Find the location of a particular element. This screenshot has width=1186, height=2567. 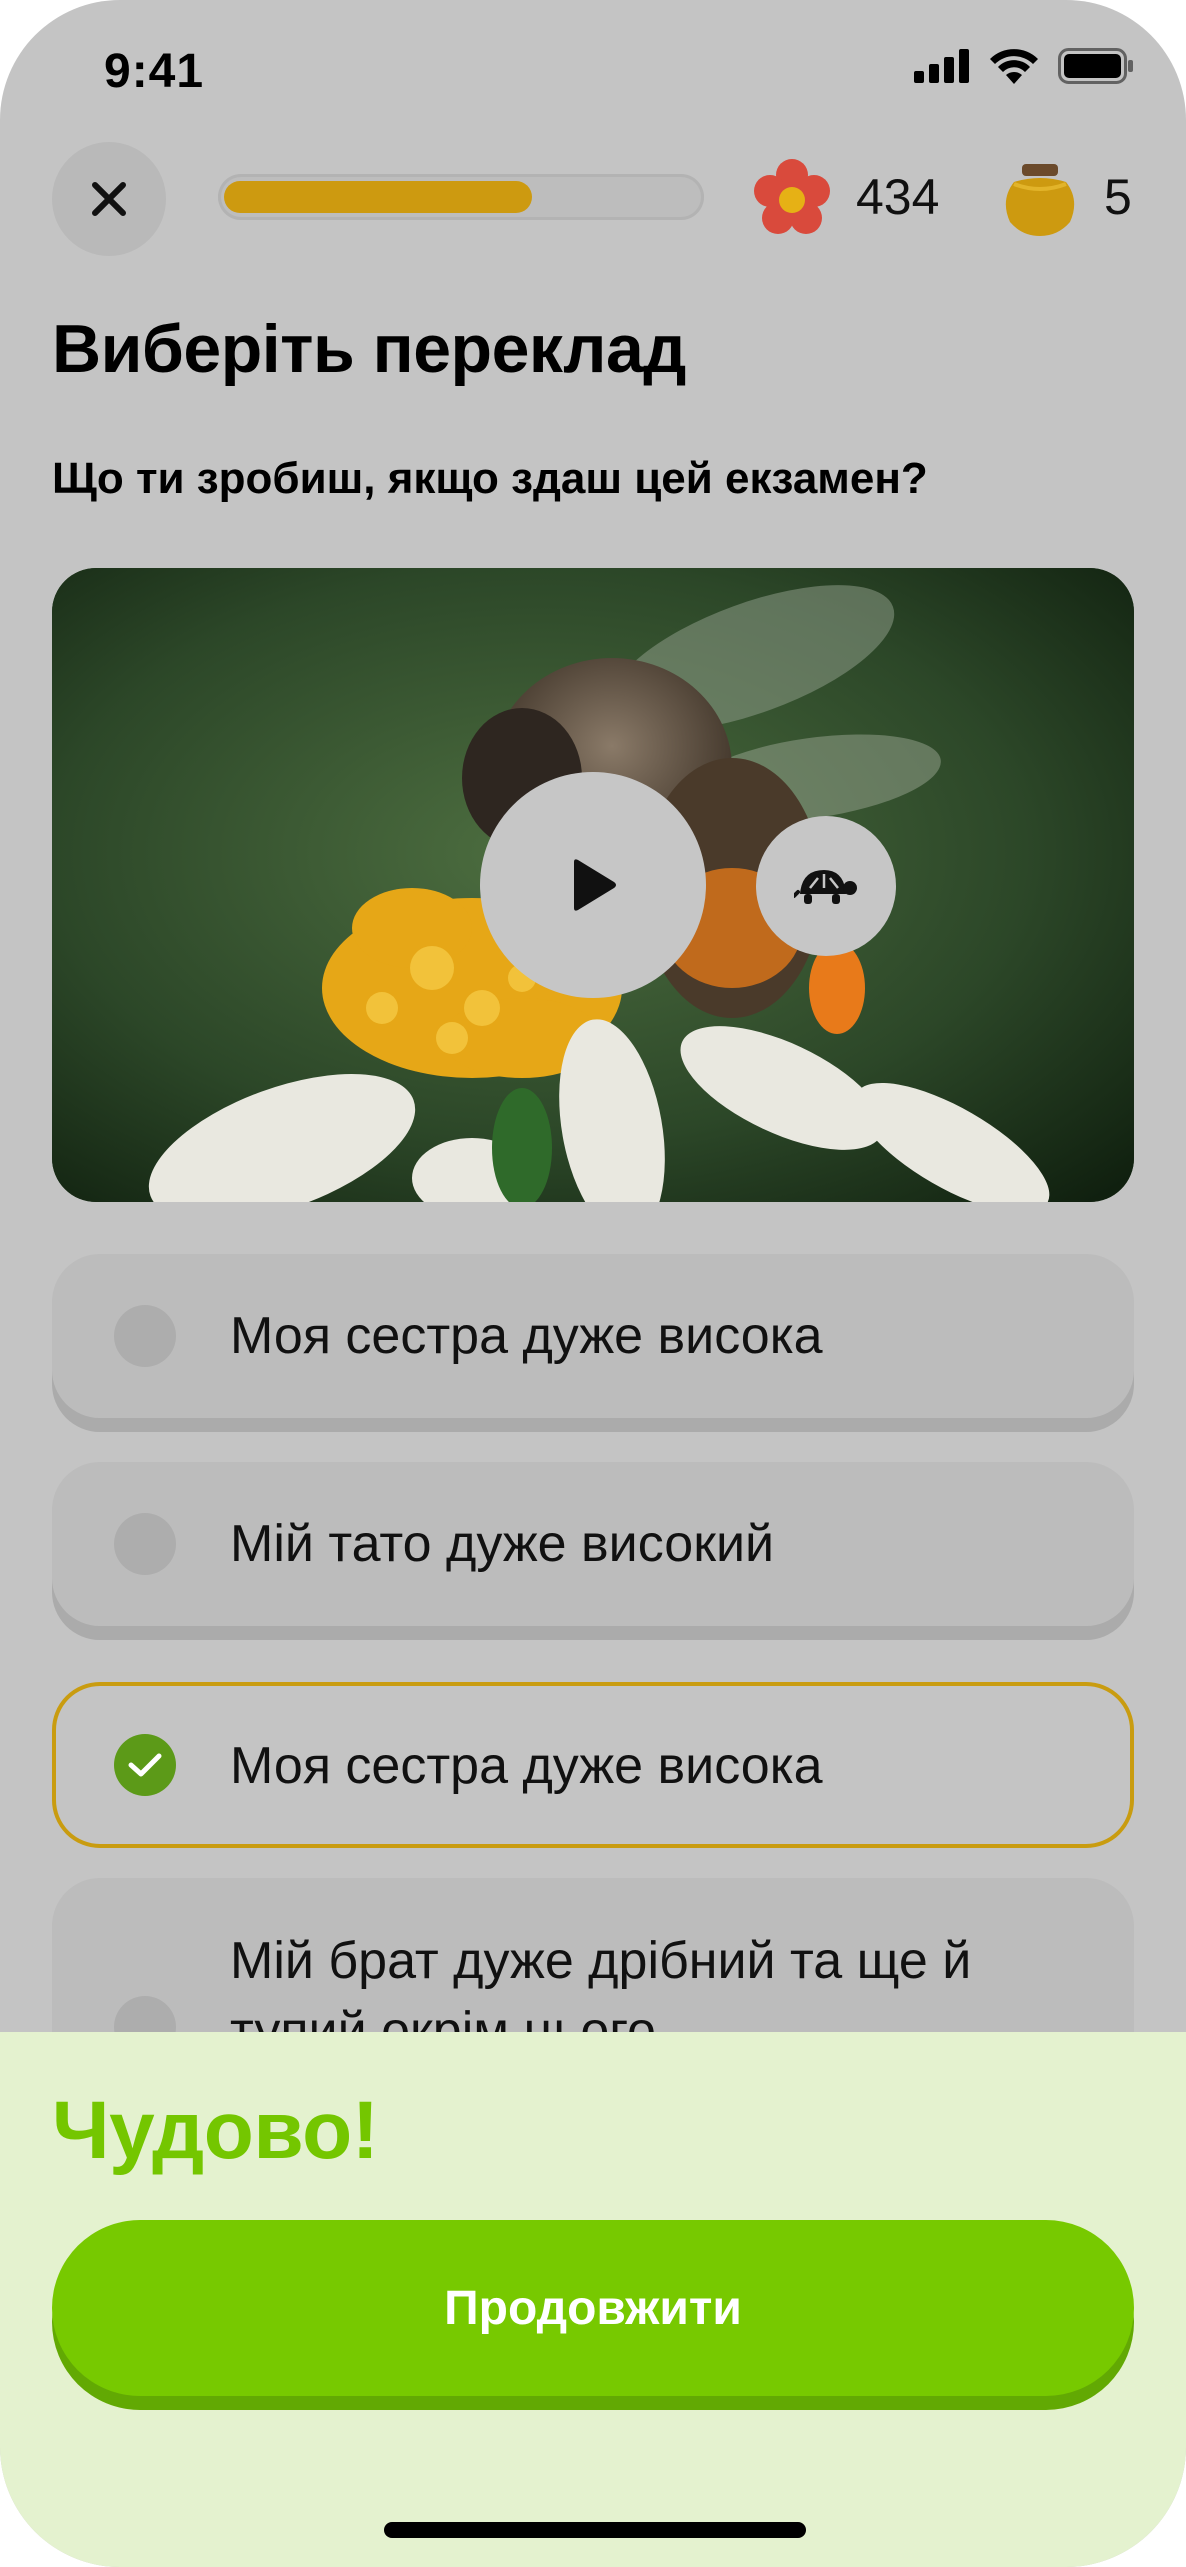

wifi-icon is located at coordinates (1014, 66).